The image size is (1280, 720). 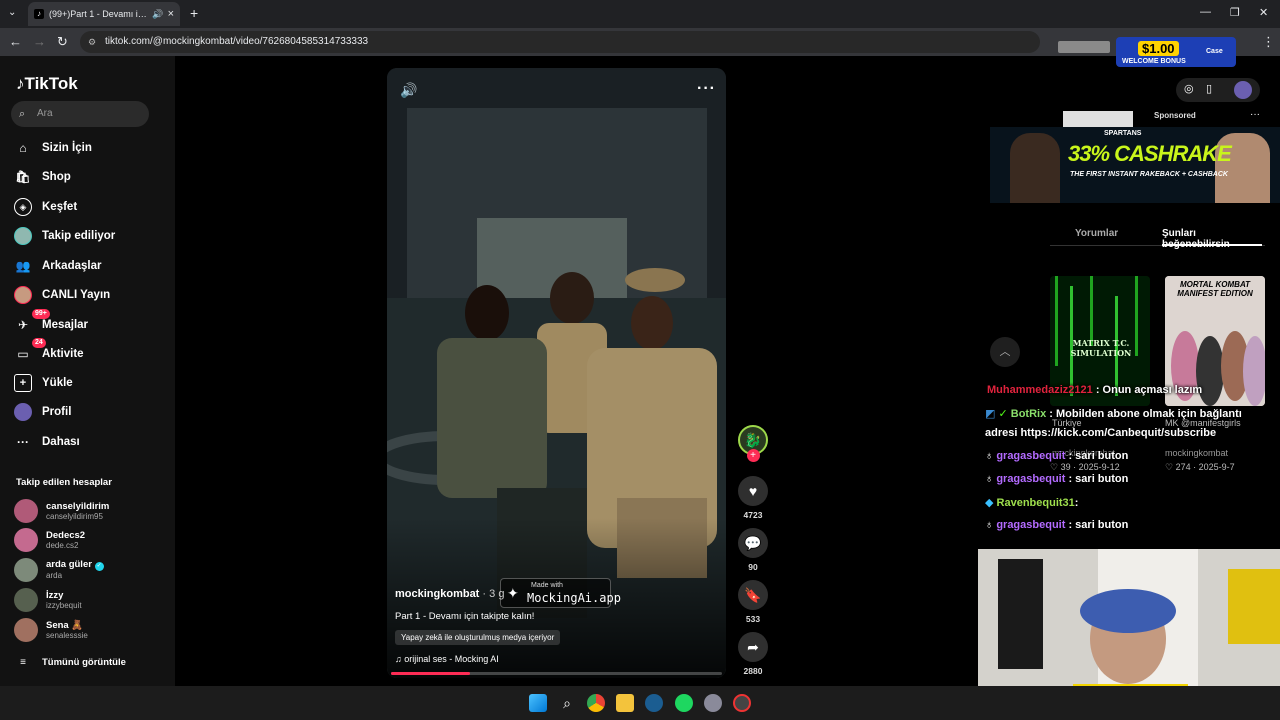 What do you see at coordinates (1255, 114) in the screenshot?
I see `ad-more-icon: ···` at bounding box center [1255, 114].